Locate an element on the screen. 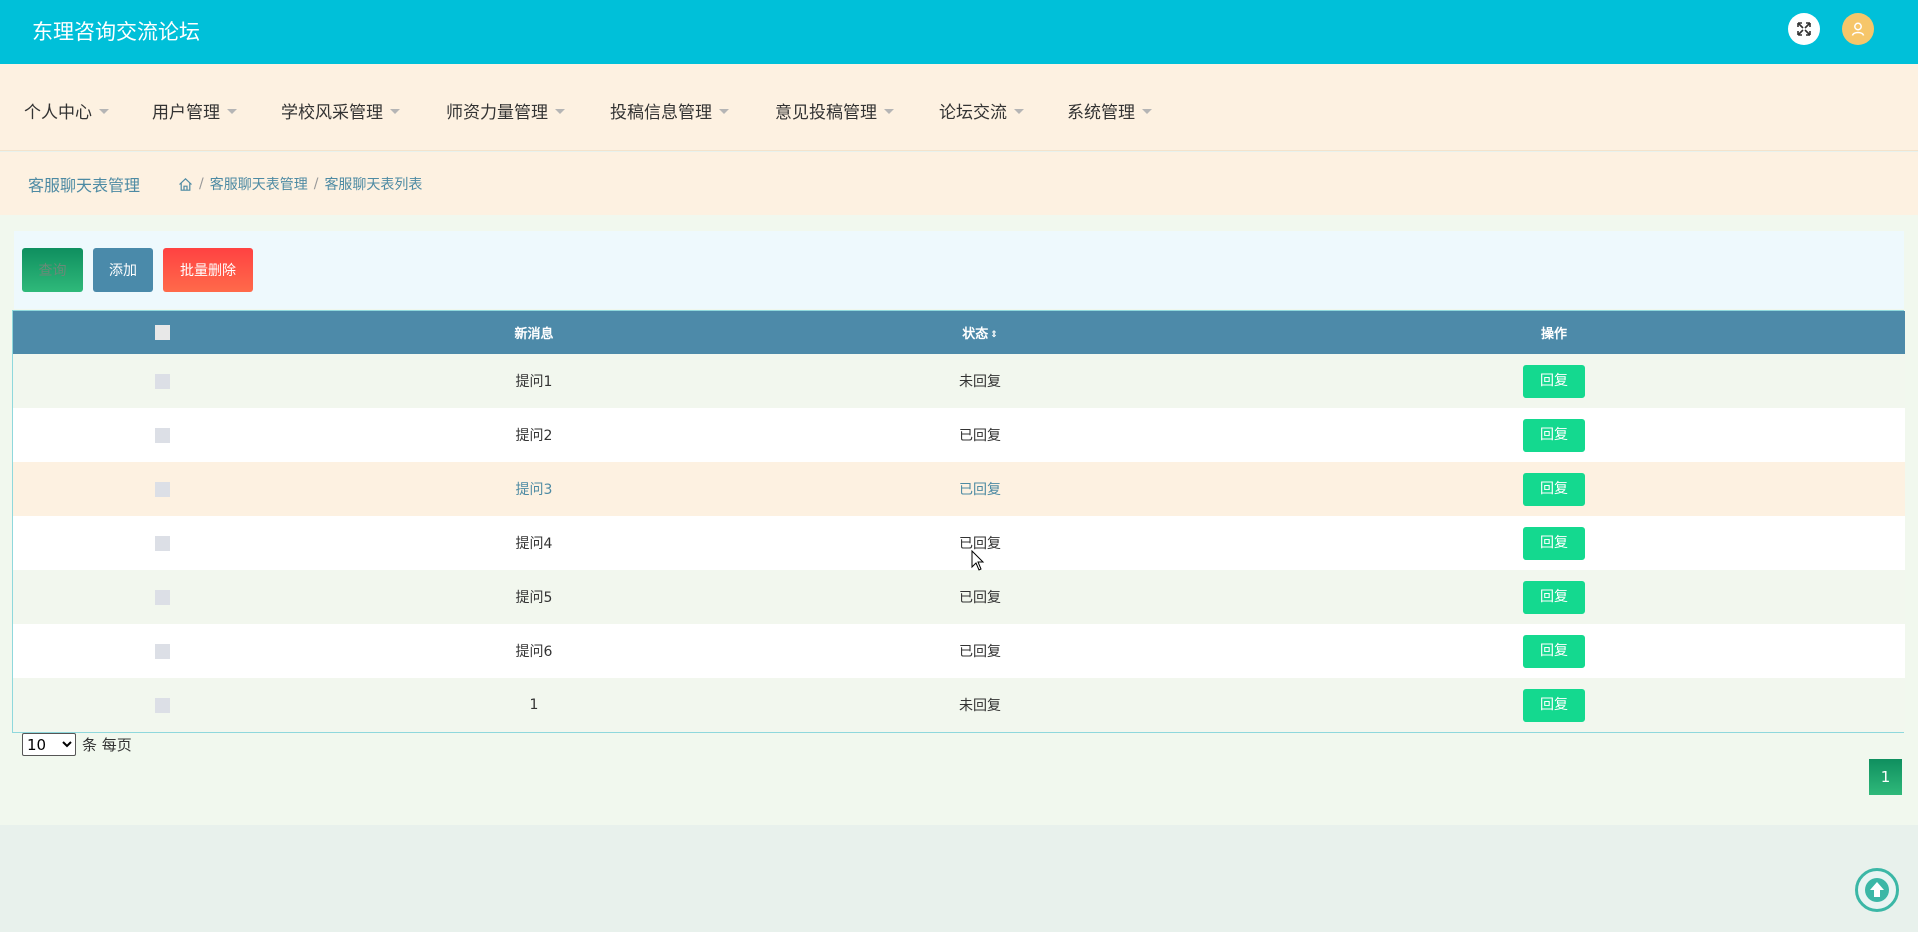  table-row: 提问1 未回复 回复 is located at coordinates (959, 381).